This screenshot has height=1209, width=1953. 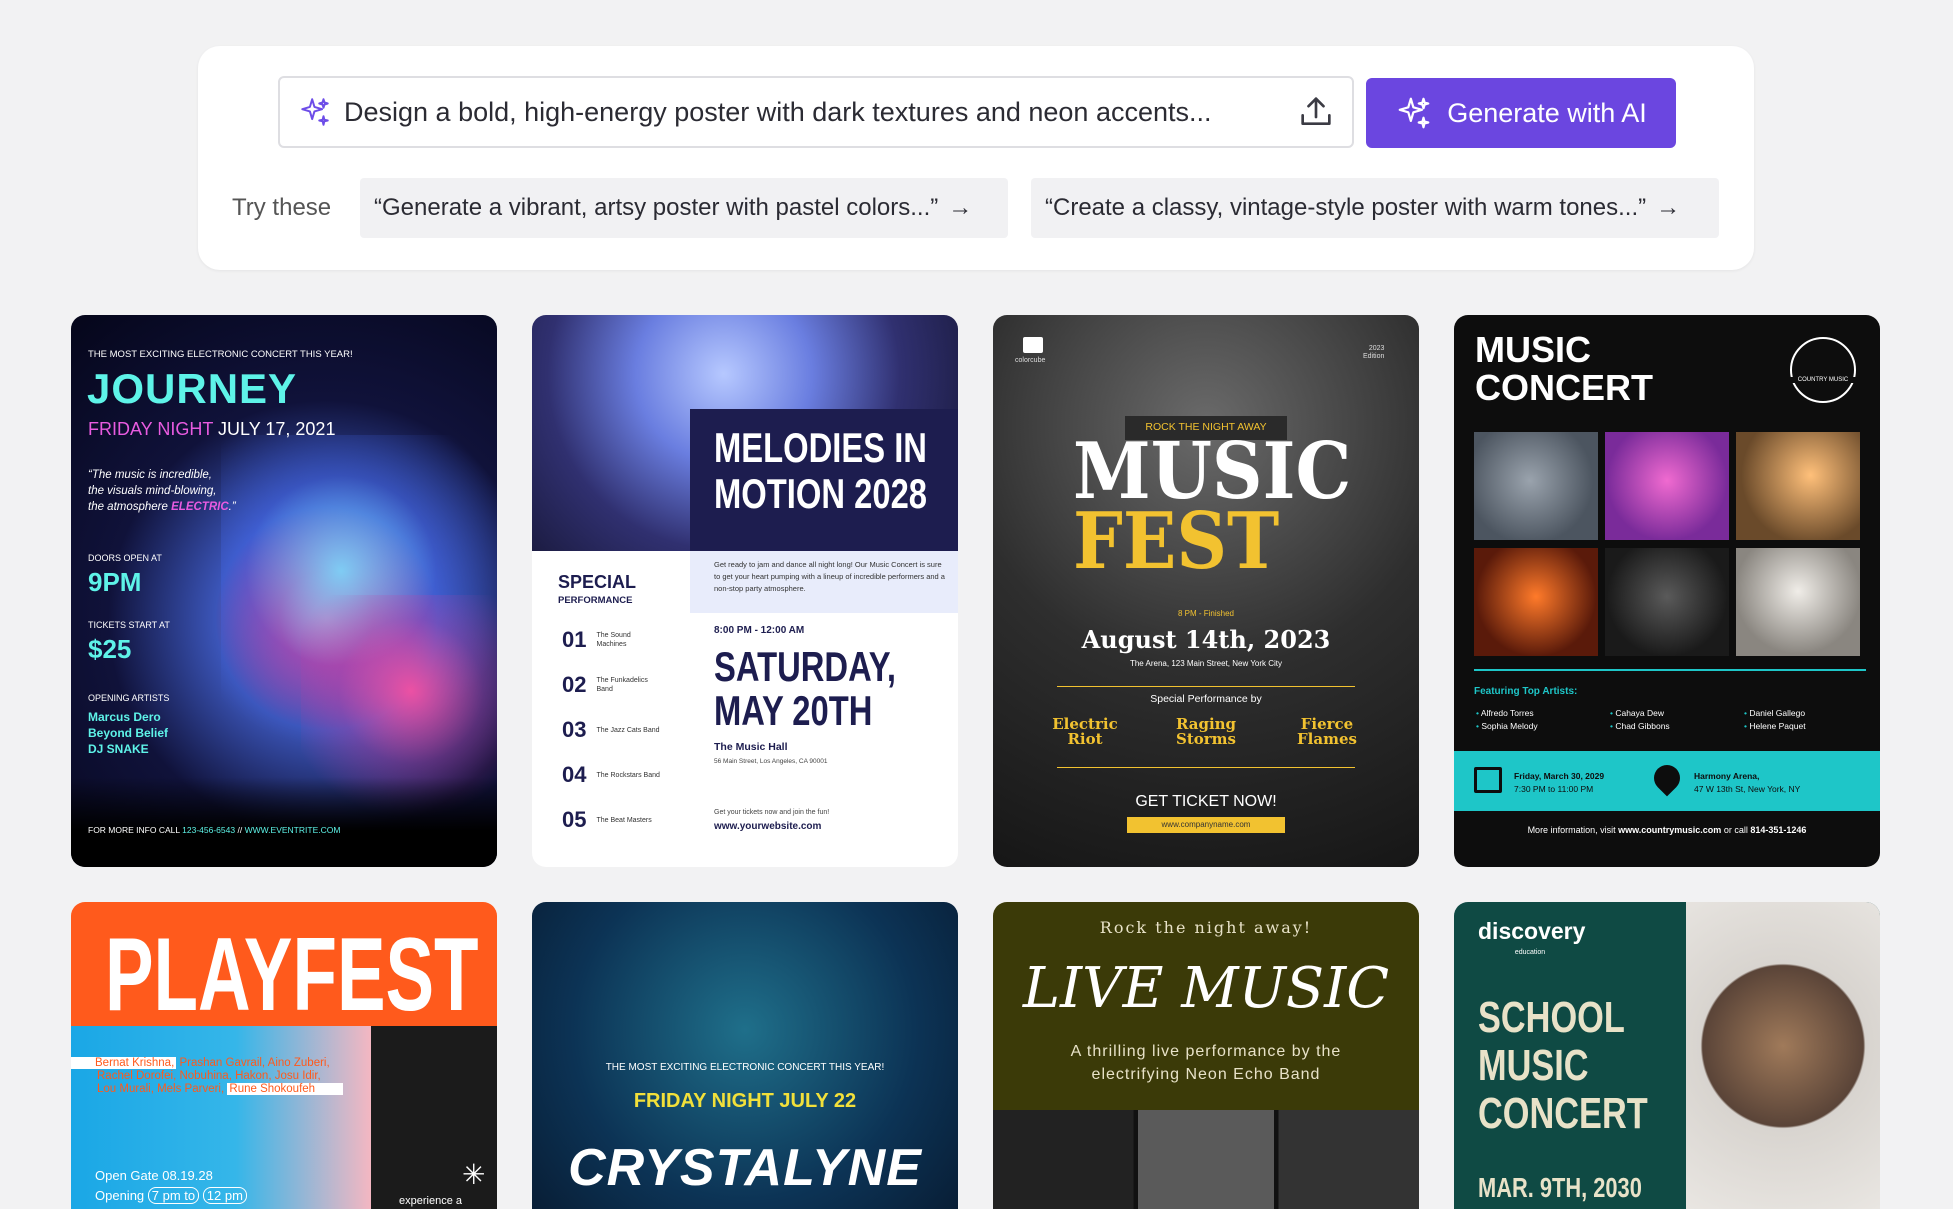 I want to click on lineup-name: Bernat Krishna,, so click(x=124, y=1063).